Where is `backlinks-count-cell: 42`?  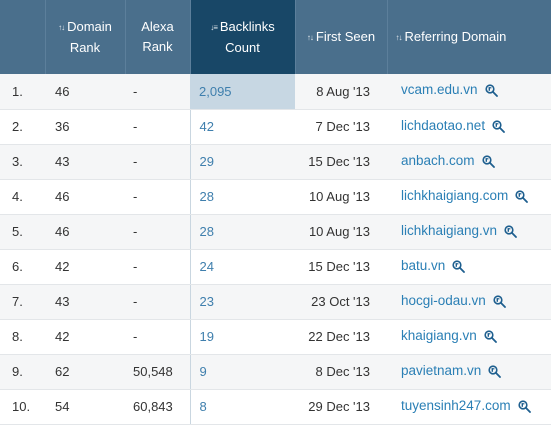
backlinks-count-cell: 42 is located at coordinates (242, 127).